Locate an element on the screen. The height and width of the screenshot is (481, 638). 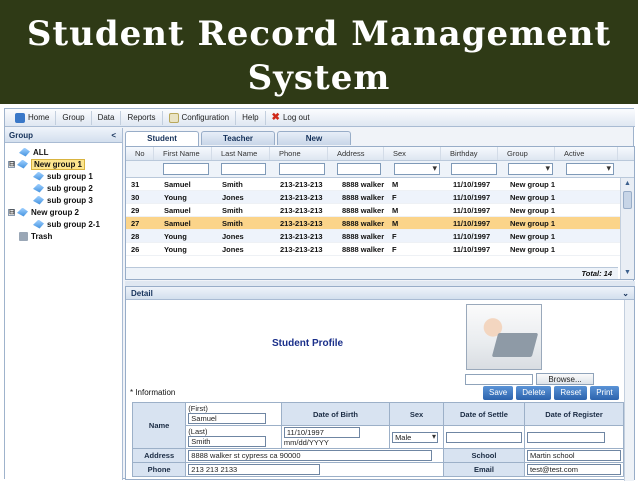
tab-new: New is located at coordinates (314, 138).